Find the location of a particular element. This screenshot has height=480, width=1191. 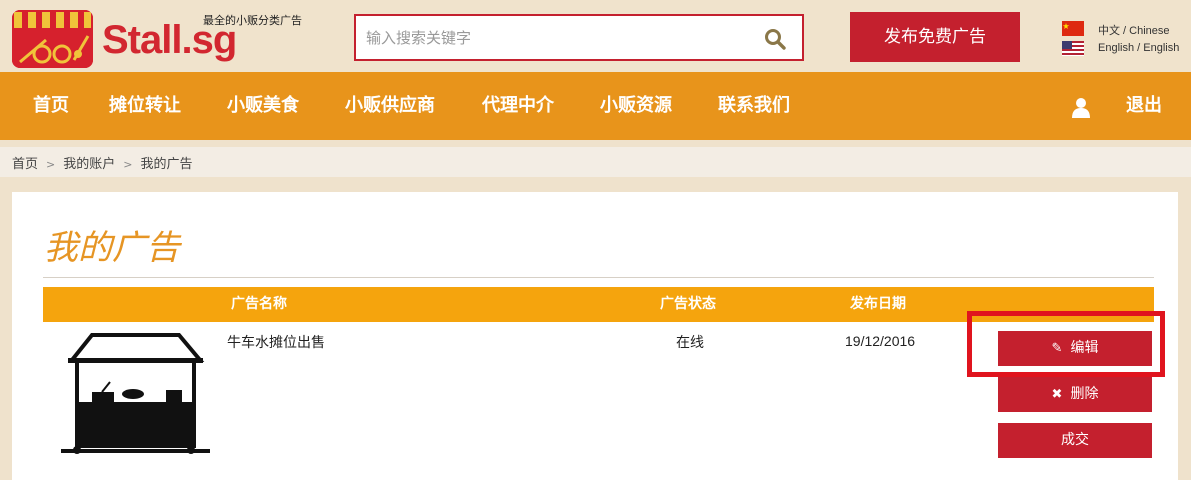

search-icon is located at coordinates (775, 39).